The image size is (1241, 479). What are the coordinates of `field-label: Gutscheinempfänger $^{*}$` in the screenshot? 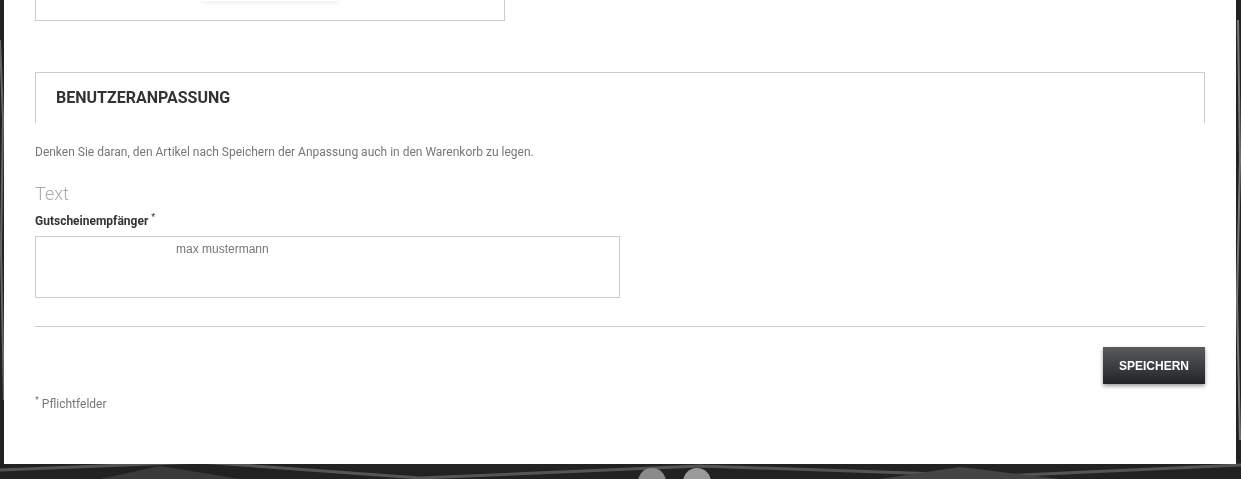 It's located at (95, 220).